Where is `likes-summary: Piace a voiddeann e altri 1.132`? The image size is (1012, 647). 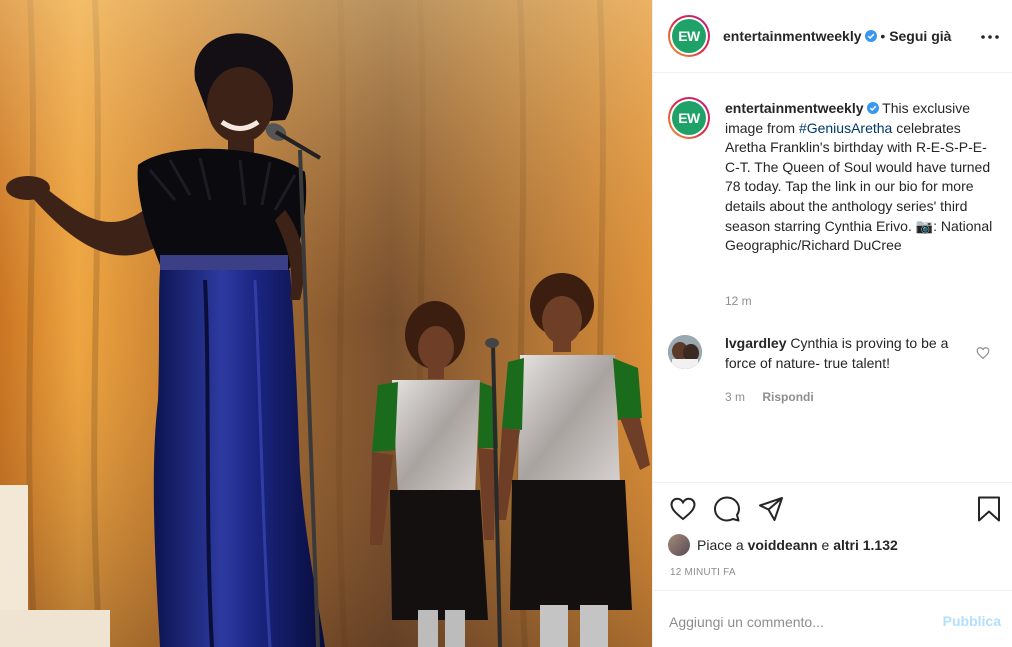 likes-summary: Piace a voiddeann e altri 1.132 is located at coordinates (783, 545).